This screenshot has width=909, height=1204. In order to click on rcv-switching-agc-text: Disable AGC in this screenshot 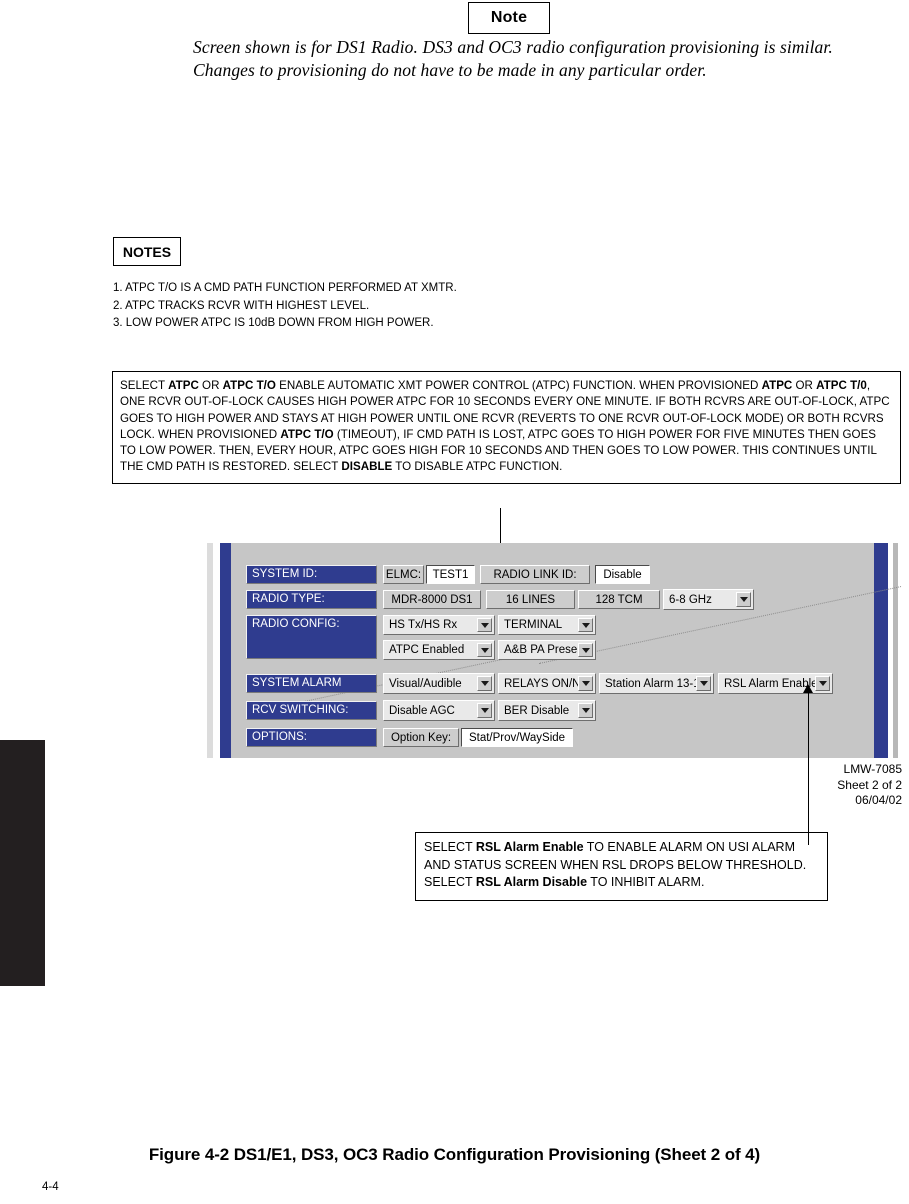, I will do `click(422, 710)`.